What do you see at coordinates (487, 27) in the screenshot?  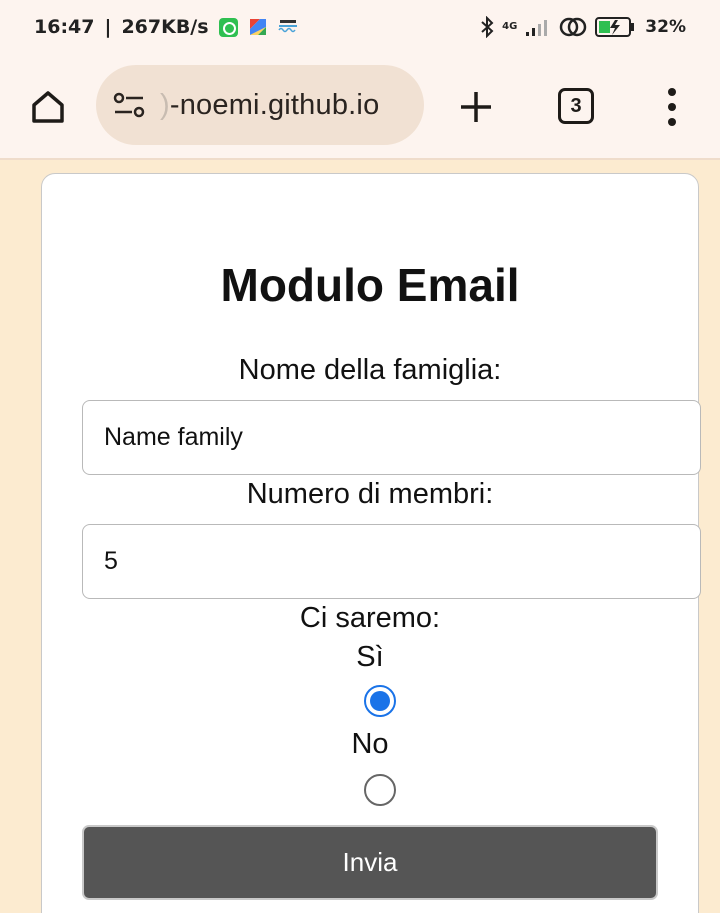 I see `bluetooth-icon` at bounding box center [487, 27].